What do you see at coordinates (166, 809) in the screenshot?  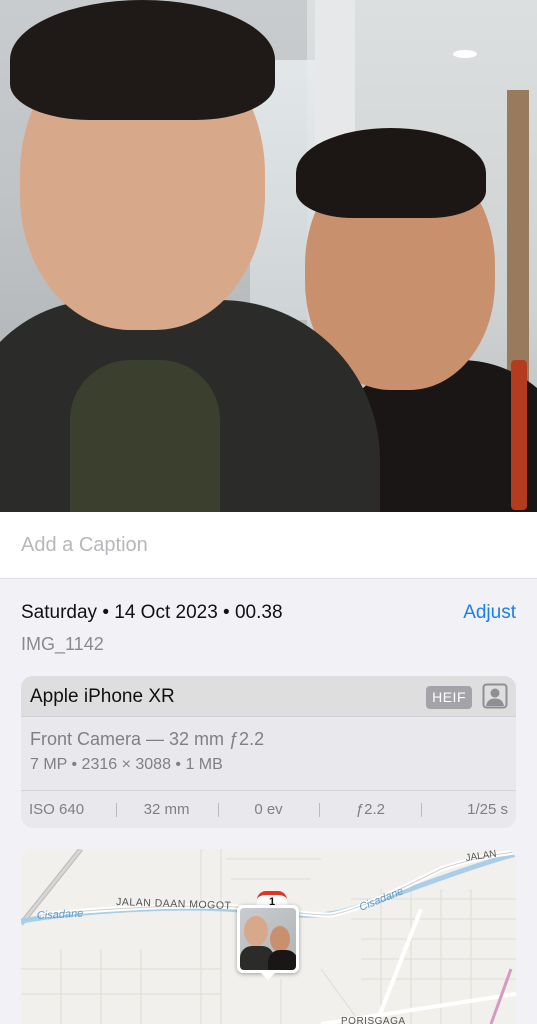 I see `exif-focal-length: 32 mm` at bounding box center [166, 809].